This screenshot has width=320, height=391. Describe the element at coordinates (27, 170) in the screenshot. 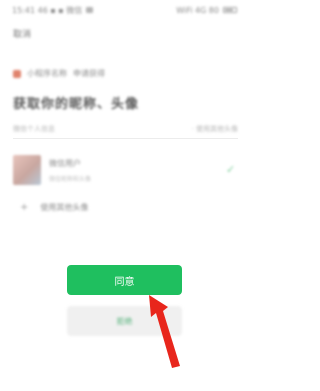

I see `avatar` at that location.